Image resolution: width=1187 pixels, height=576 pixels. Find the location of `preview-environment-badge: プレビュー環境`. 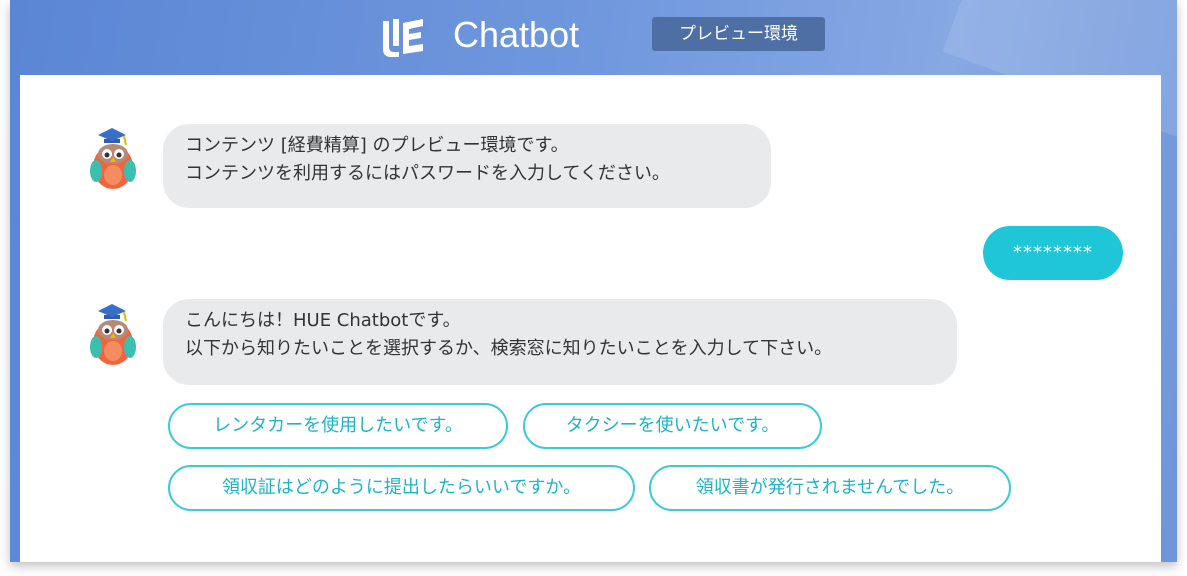

preview-environment-badge: プレビュー環境 is located at coordinates (738, 34).